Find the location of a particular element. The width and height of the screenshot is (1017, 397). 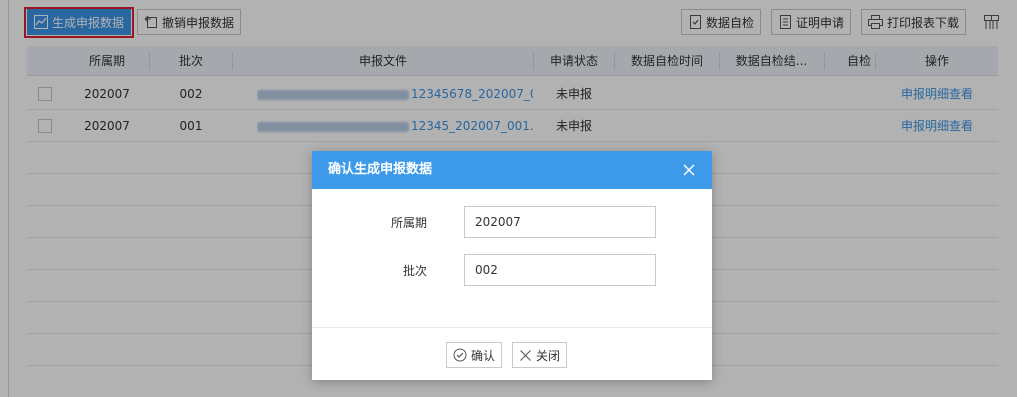

dialog-footer: 确认 关闭 is located at coordinates (512, 353).